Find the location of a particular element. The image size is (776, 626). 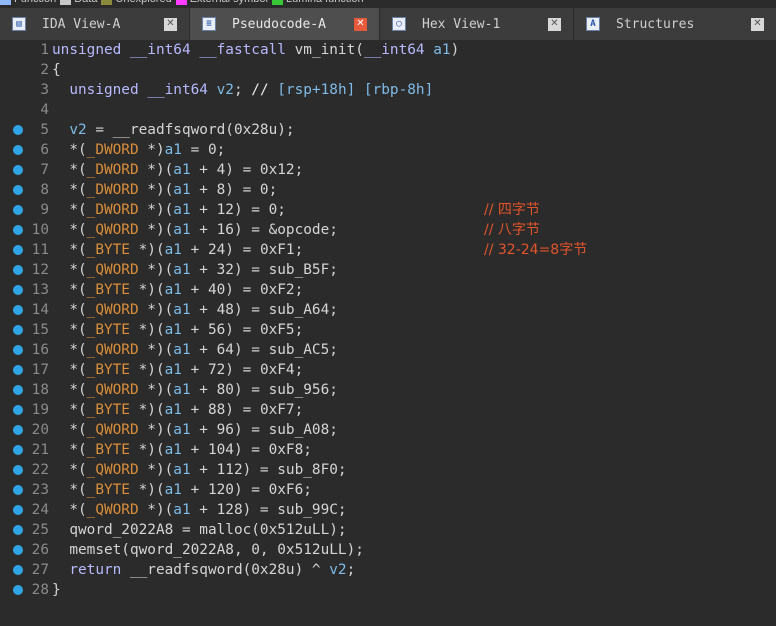

tab-ida-view-a: ▤ IDA View-A ✕ is located at coordinates (95, 24).